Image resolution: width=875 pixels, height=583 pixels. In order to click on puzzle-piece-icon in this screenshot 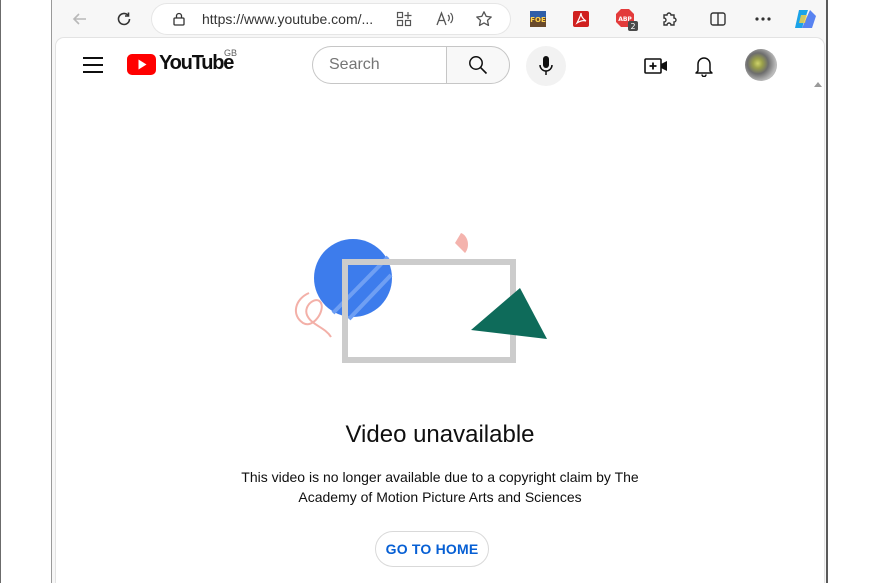, I will do `click(670, 19)`.